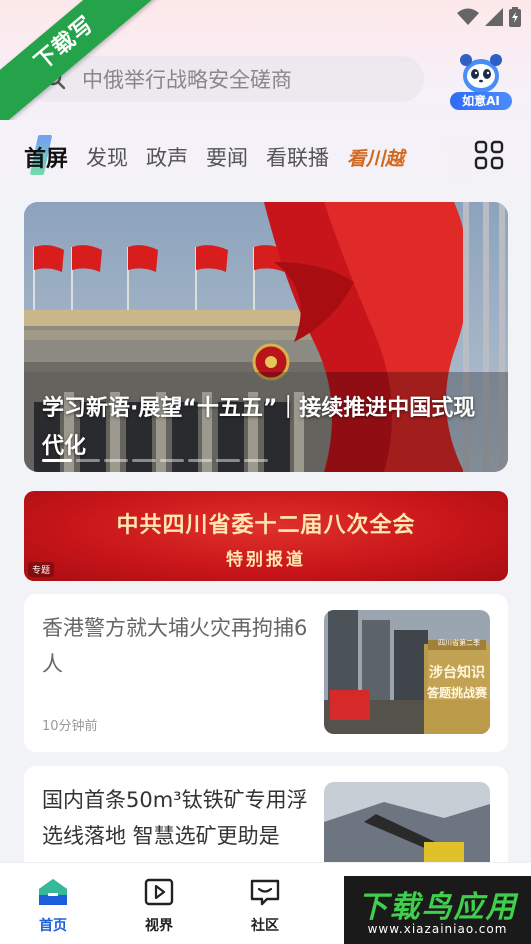 The width and height of the screenshot is (531, 944). What do you see at coordinates (41, 569) in the screenshot?
I see `topic-tag: 专题` at bounding box center [41, 569].